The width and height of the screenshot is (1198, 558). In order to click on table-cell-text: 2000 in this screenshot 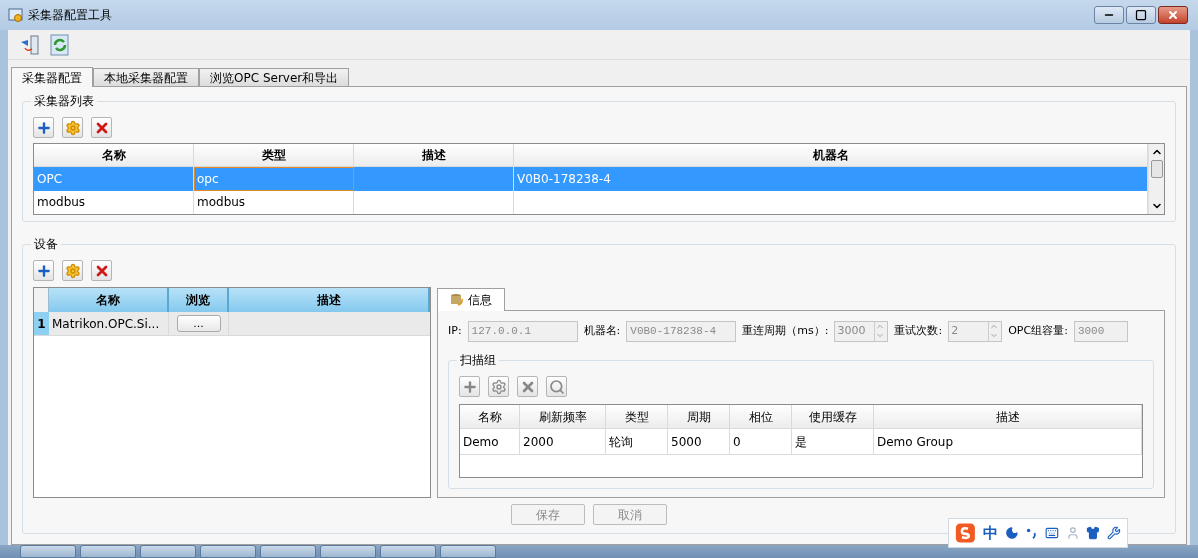, I will do `click(538, 442)`.